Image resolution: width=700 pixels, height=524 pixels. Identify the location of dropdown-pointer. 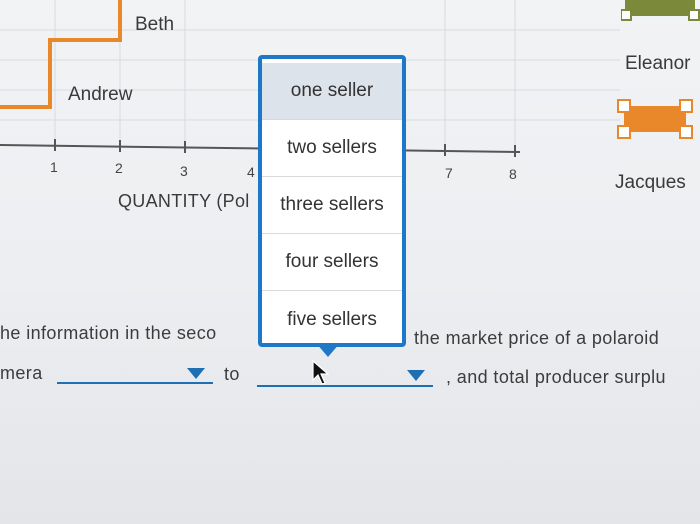
(328, 350).